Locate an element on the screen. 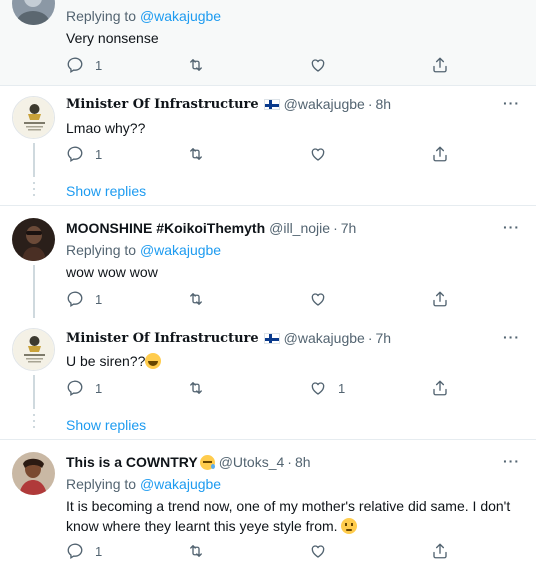 This screenshot has height=567, width=536. display-name: MOONSHINE #KoikoiThemyth is located at coordinates (165, 228).